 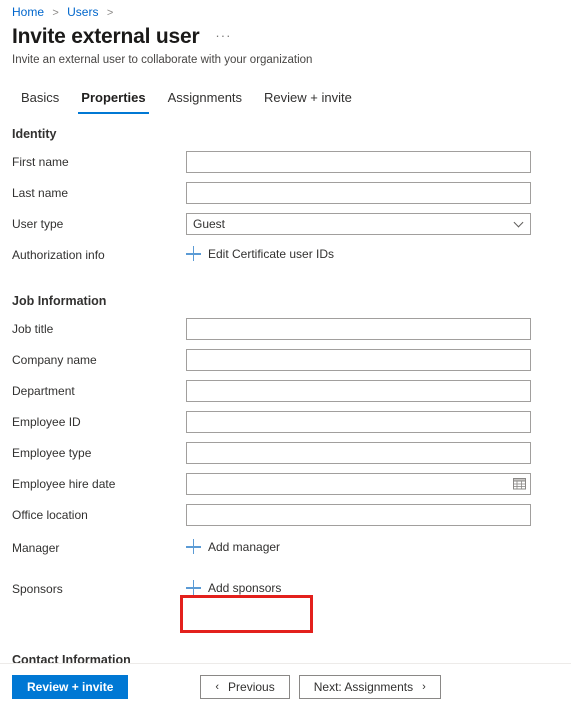 I want to click on control-authorization-info: Edit Certificate user IDs, so click(x=358, y=255).